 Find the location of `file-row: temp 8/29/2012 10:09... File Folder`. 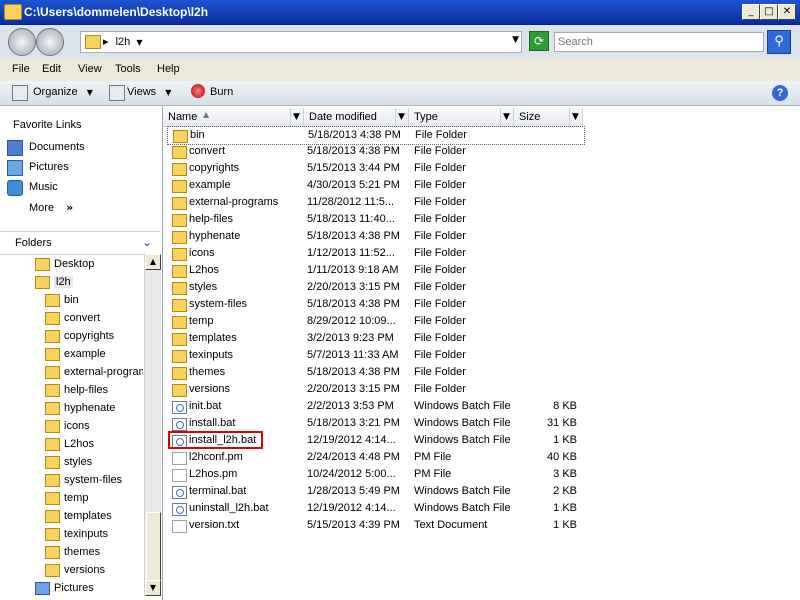

file-row: temp 8/29/2012 10:09... File Folder is located at coordinates (375, 321).